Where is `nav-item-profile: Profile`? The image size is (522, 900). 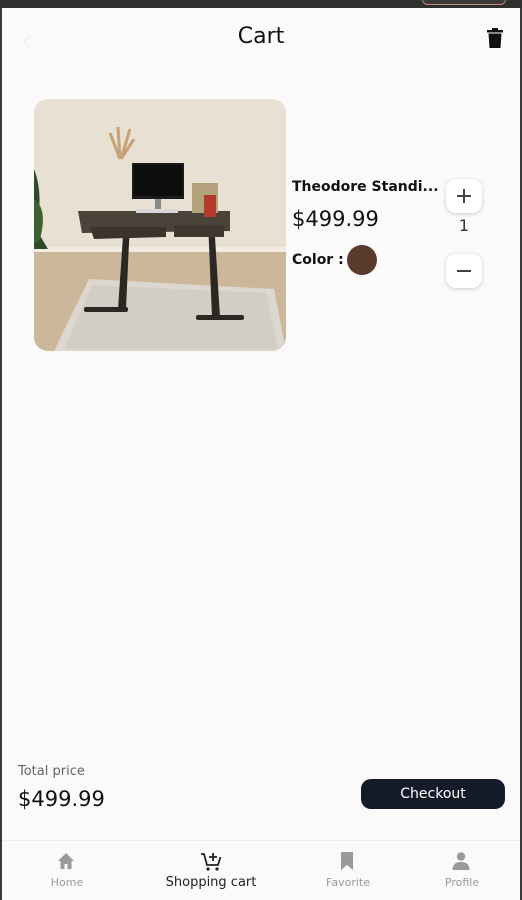
nav-item-profile: Profile is located at coordinates (458, 870).